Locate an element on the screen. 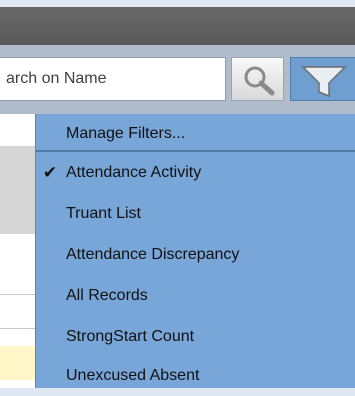  menu-separator is located at coordinates (195, 151).